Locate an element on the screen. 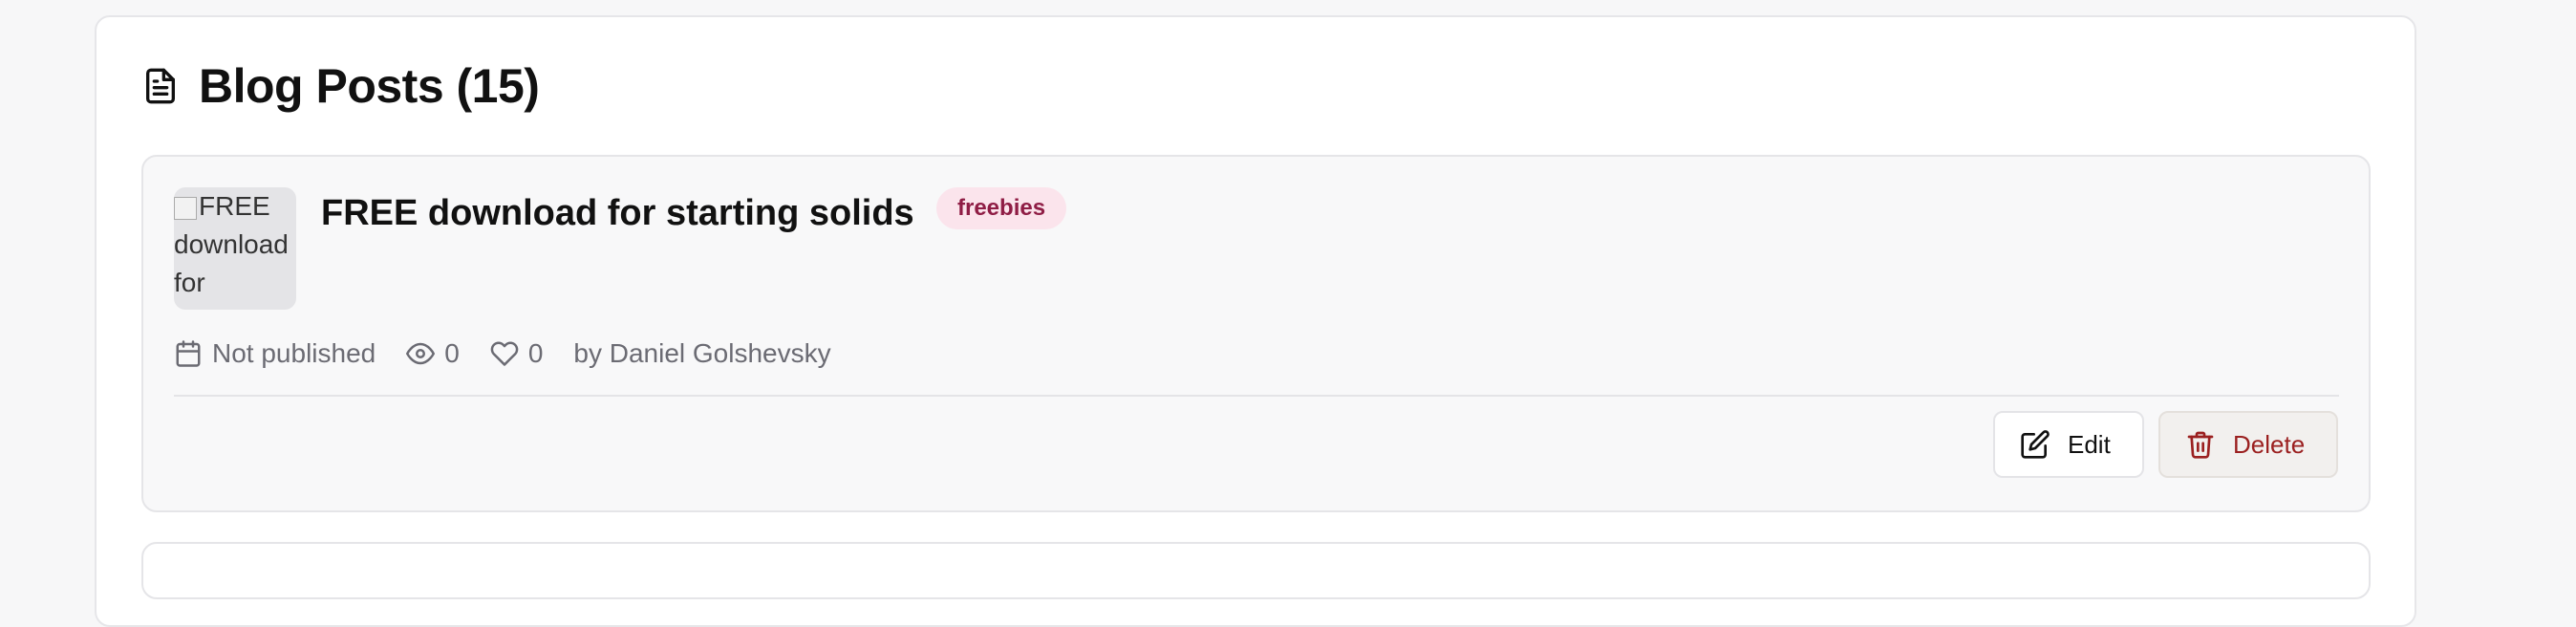 This screenshot has width=2576, height=627. view-count: 0 is located at coordinates (452, 353).